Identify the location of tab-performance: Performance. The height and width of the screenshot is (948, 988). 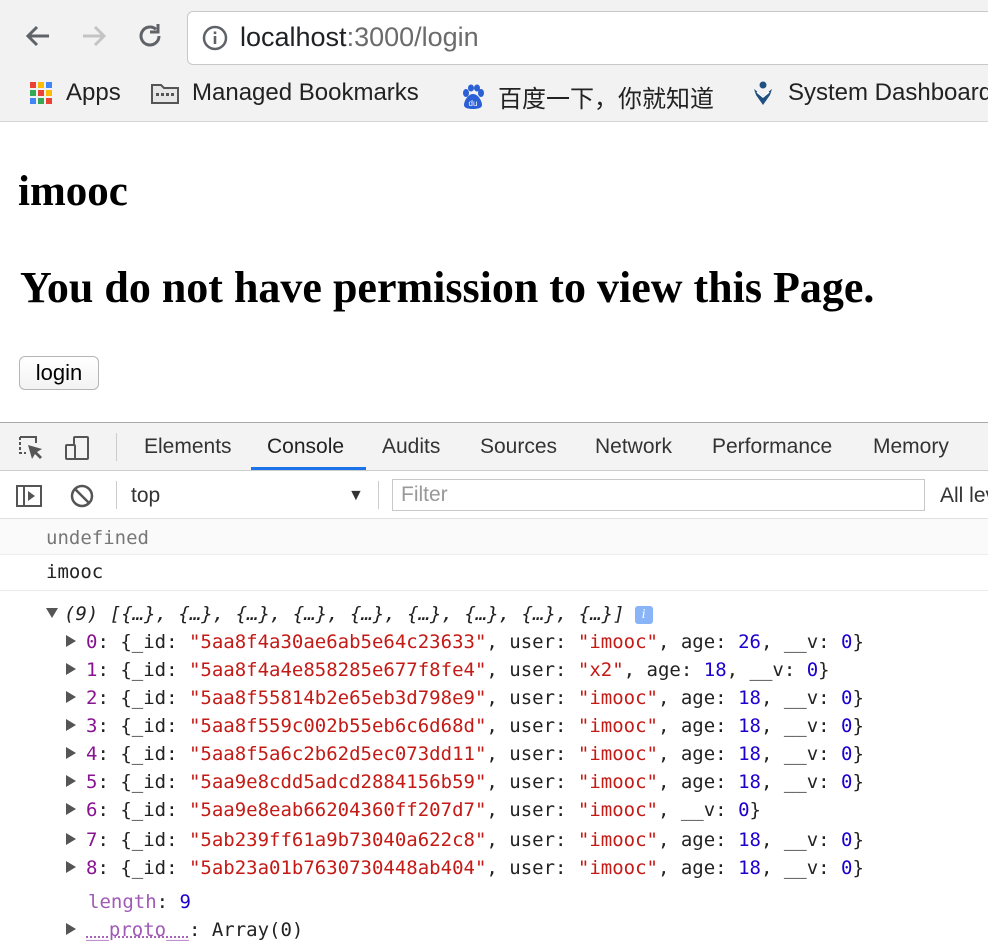
(772, 447).